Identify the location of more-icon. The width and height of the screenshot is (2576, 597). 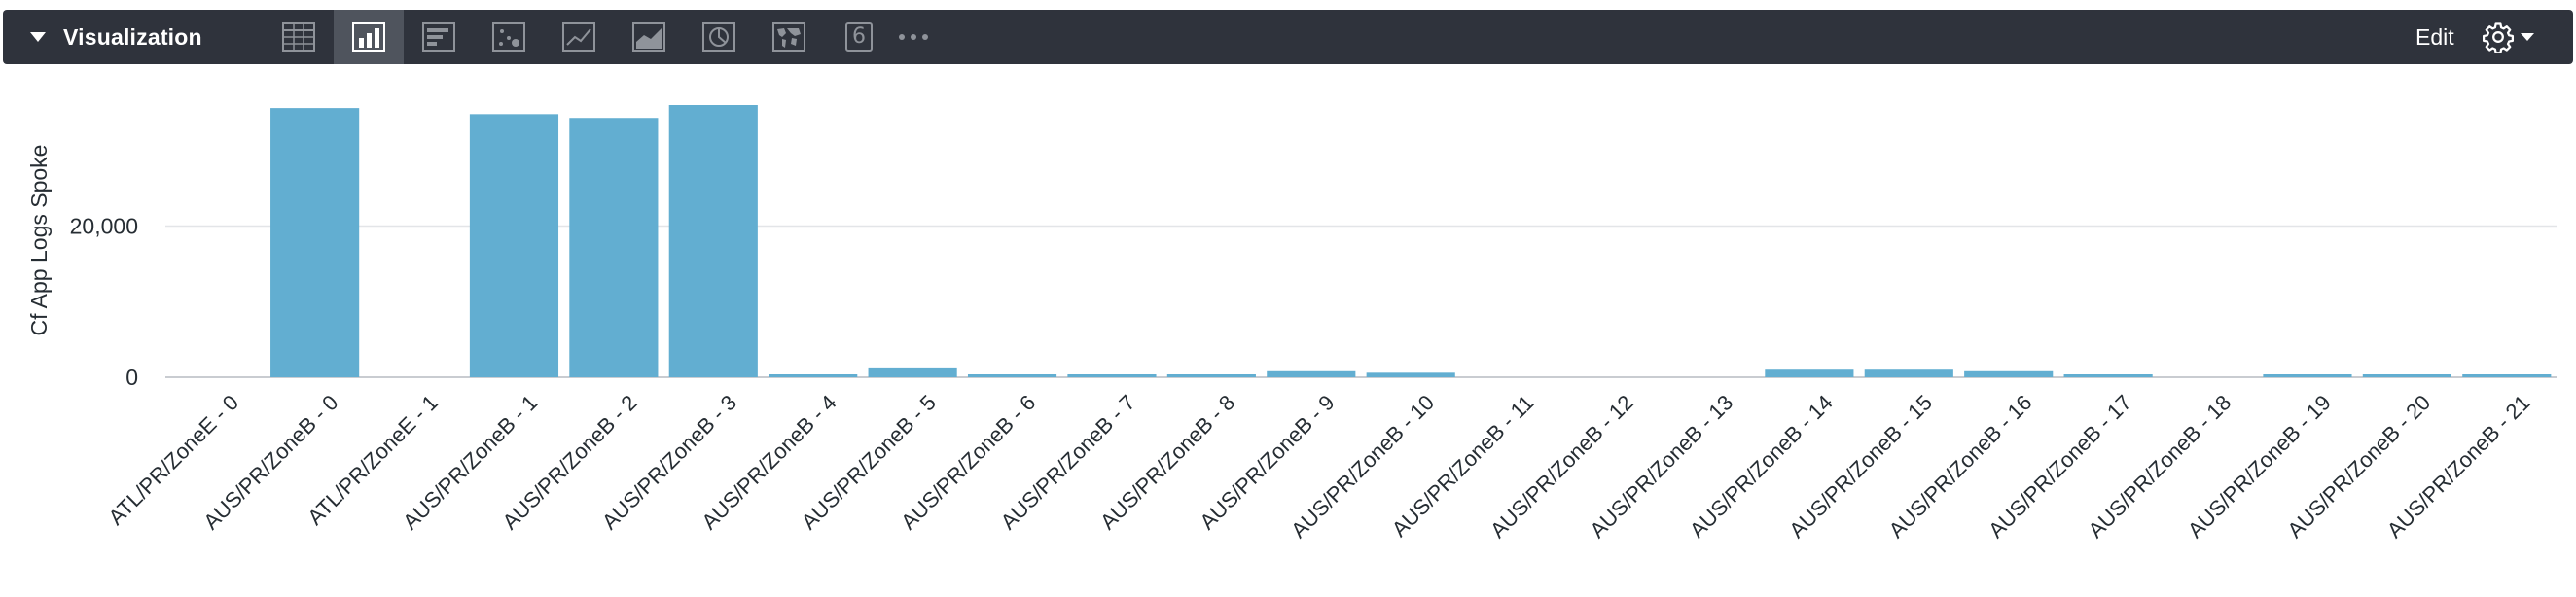
(913, 37).